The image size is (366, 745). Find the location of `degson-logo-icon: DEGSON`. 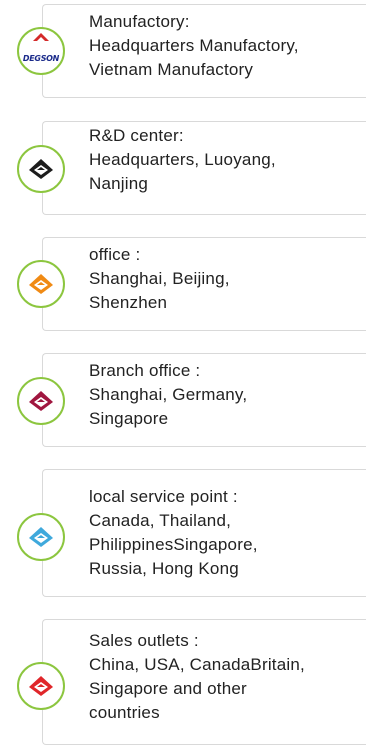

degson-logo-icon: DEGSON is located at coordinates (41, 51).